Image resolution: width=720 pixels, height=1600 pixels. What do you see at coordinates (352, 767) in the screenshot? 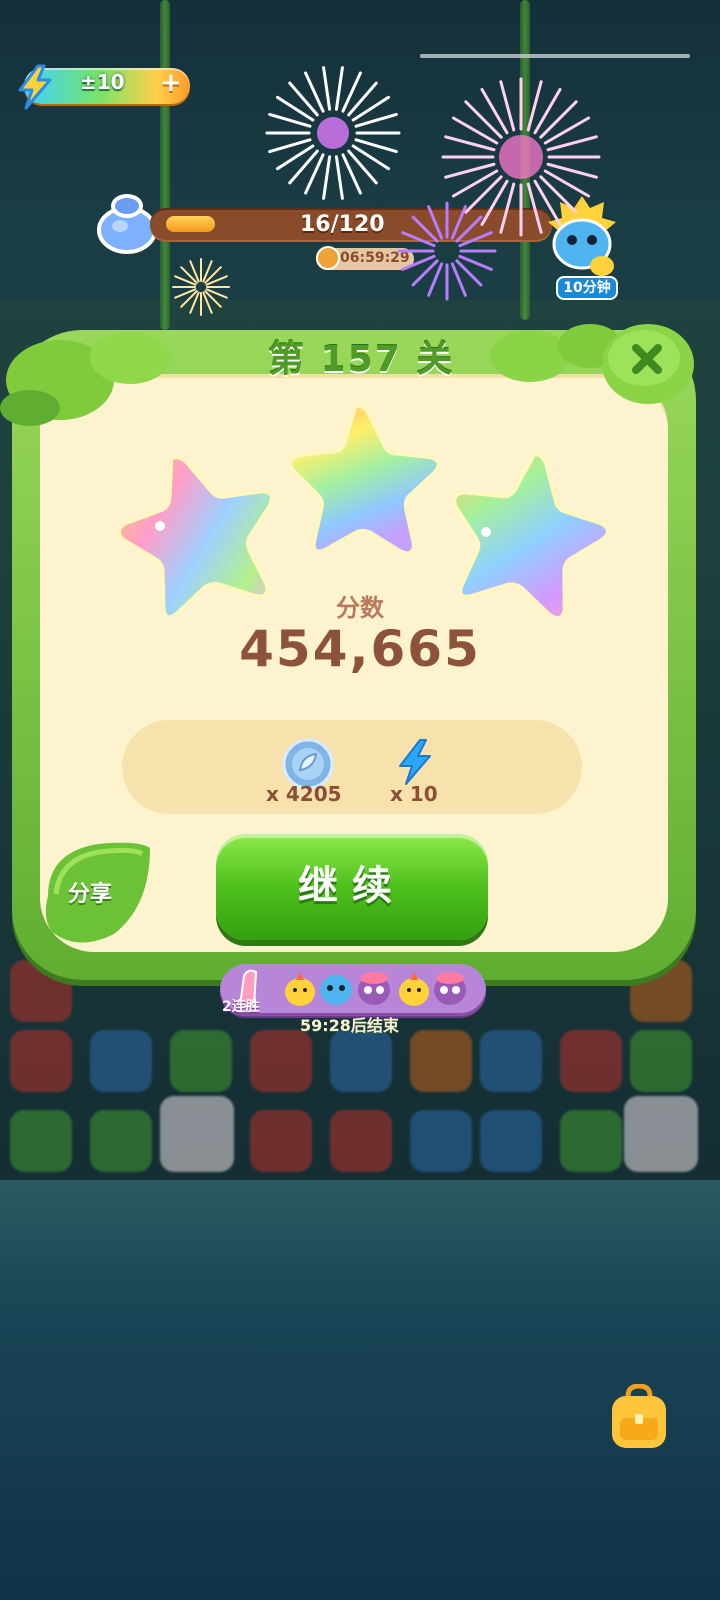
I see `rewards-panel` at bounding box center [352, 767].